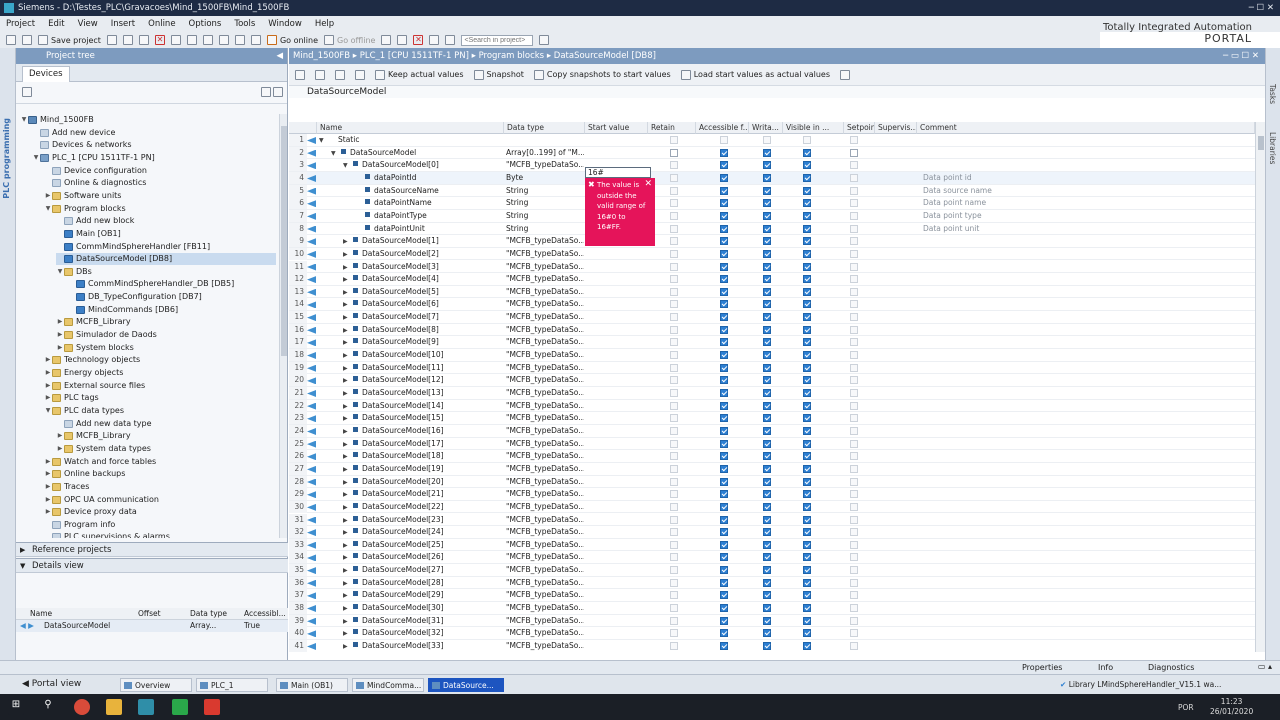  I want to click on close-error-icon: ✕, so click(648, 184).